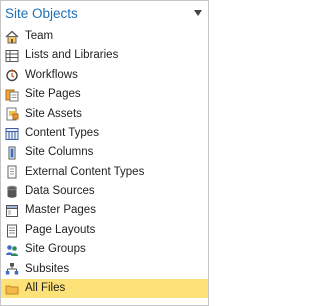 This screenshot has width=320, height=306. Describe the element at coordinates (104, 269) in the screenshot. I see `nav-item-subsites: Subsites` at that location.